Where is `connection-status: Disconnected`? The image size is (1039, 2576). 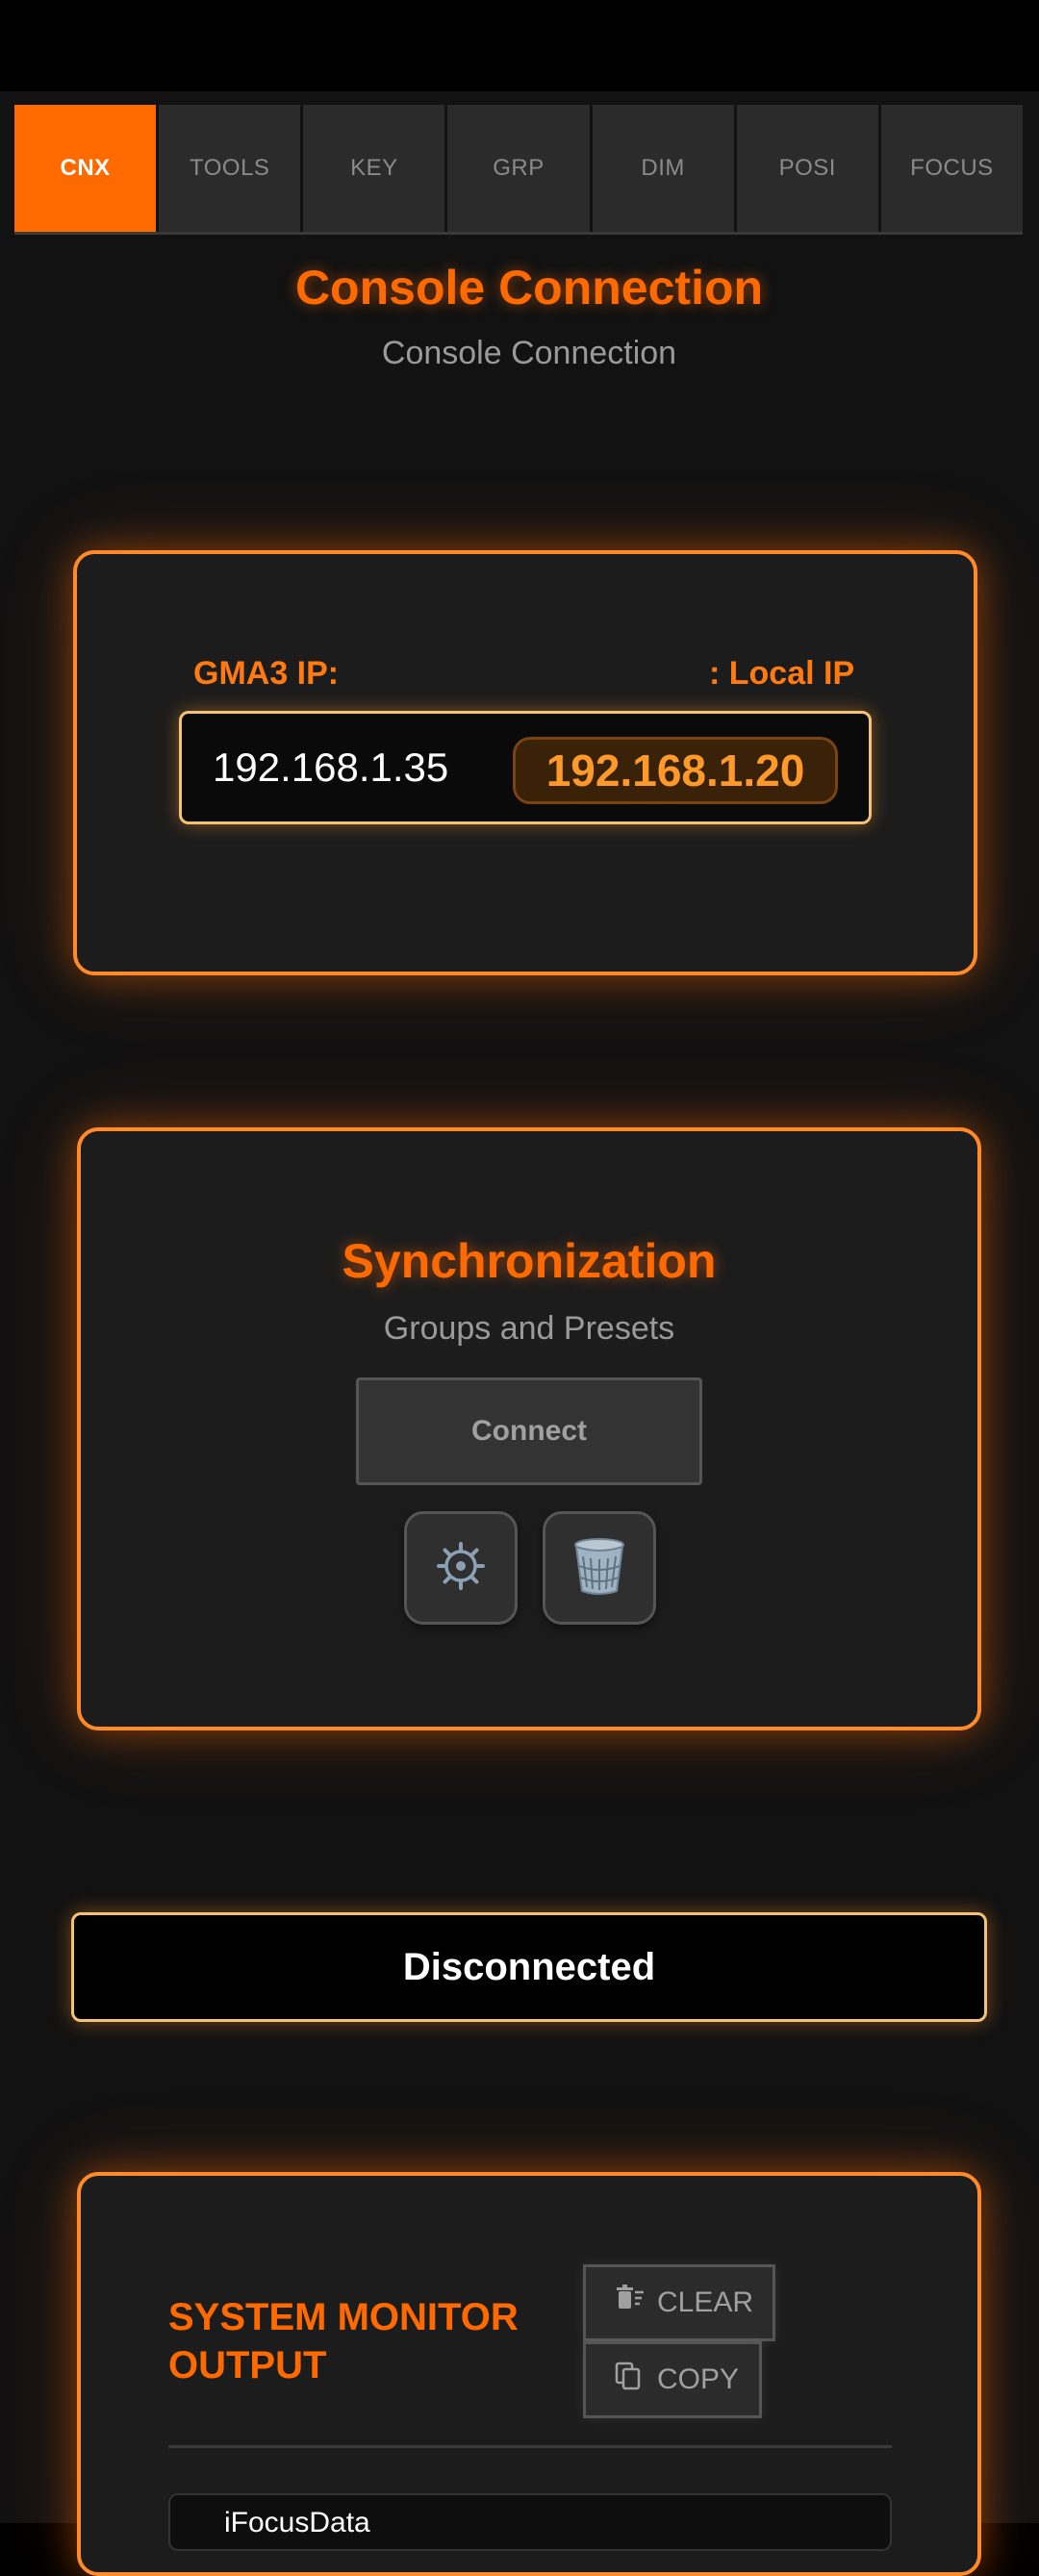
connection-status: Disconnected is located at coordinates (529, 1967).